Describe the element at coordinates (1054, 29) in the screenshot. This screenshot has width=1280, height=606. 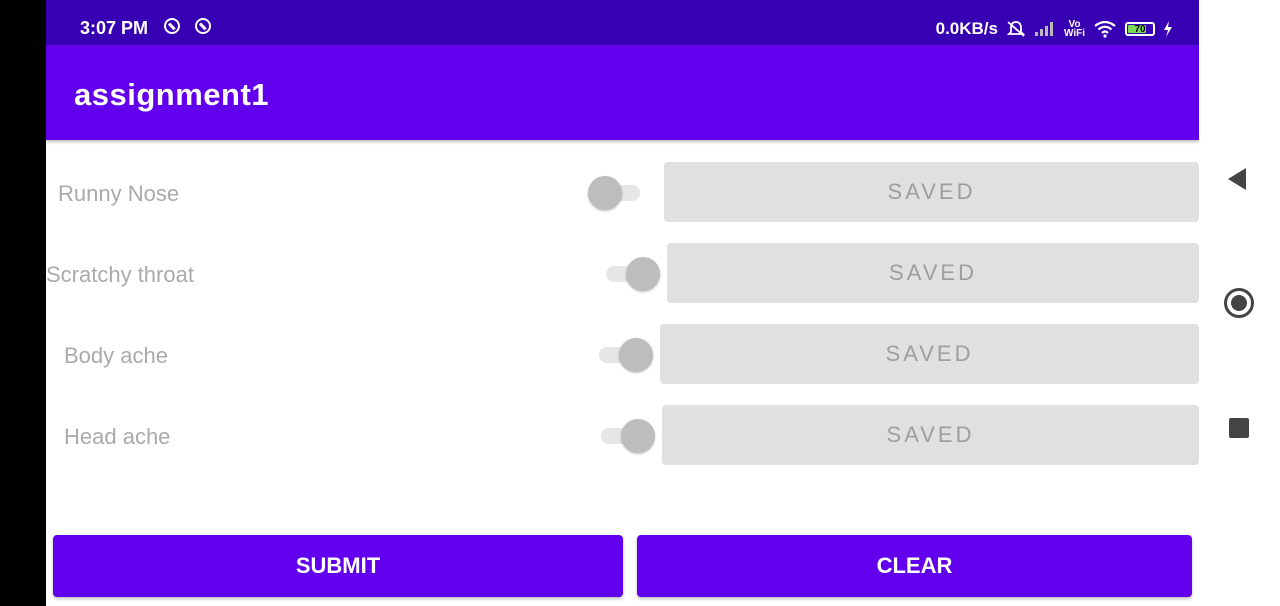
I see `status-right: 0.0KB/s Vo WiFi 70` at that location.